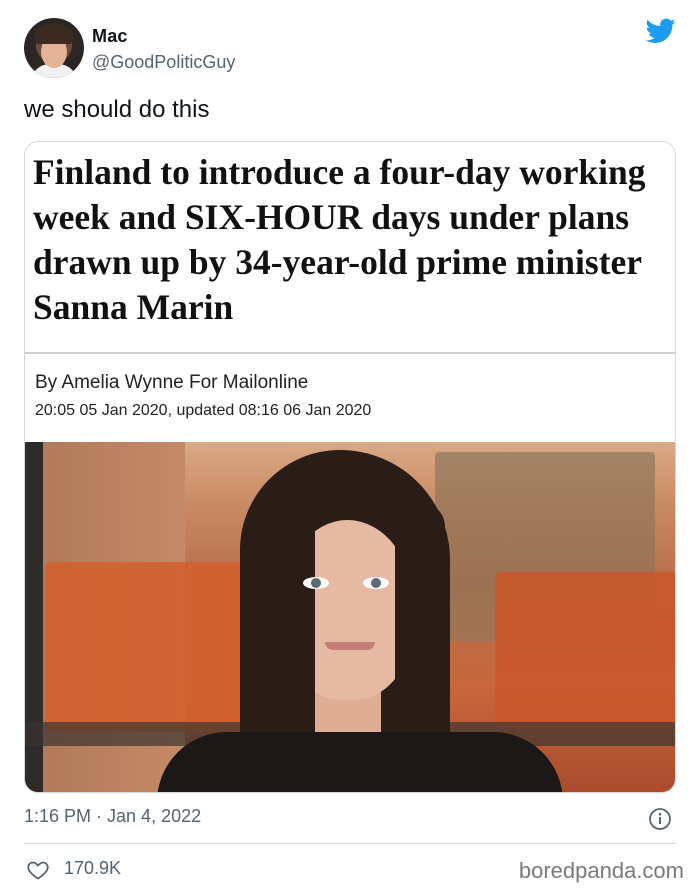  I want to click on heart-icon, so click(38, 870).